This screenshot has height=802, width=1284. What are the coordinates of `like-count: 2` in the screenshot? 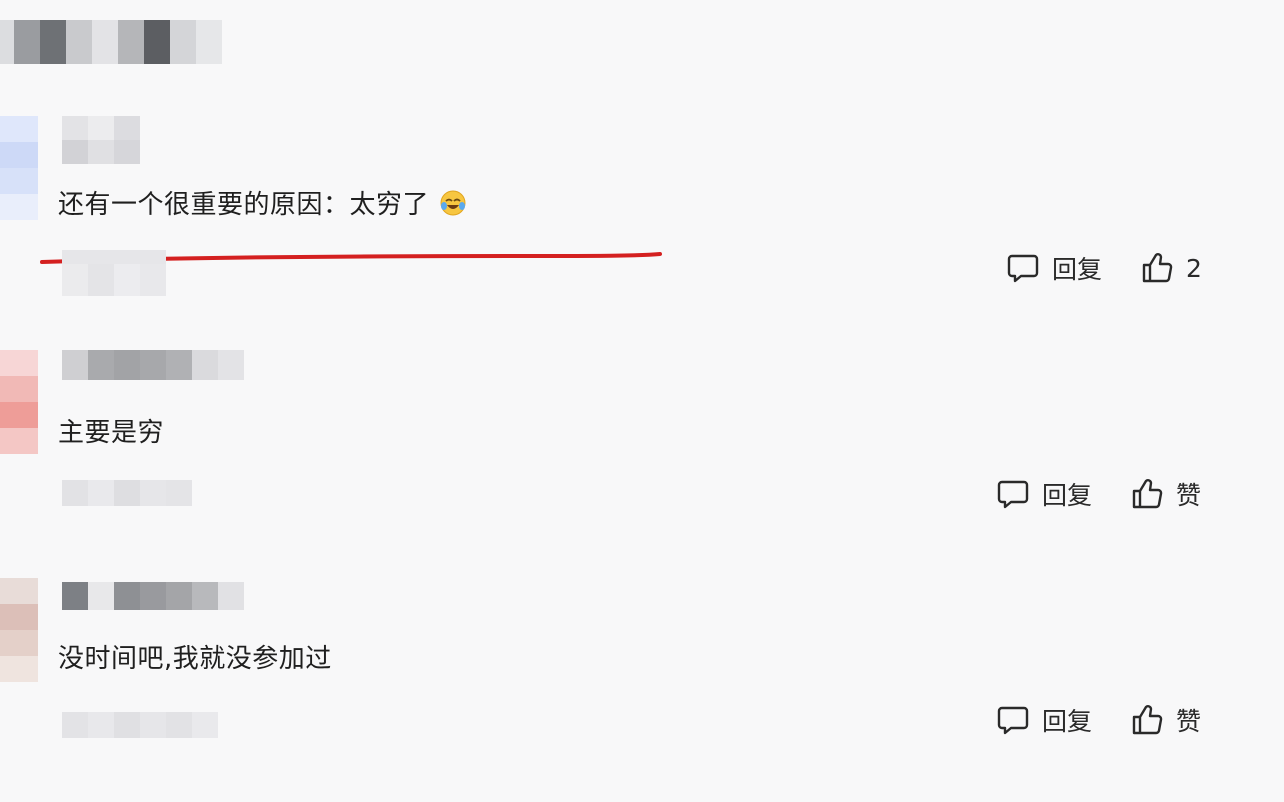 It's located at (1194, 268).